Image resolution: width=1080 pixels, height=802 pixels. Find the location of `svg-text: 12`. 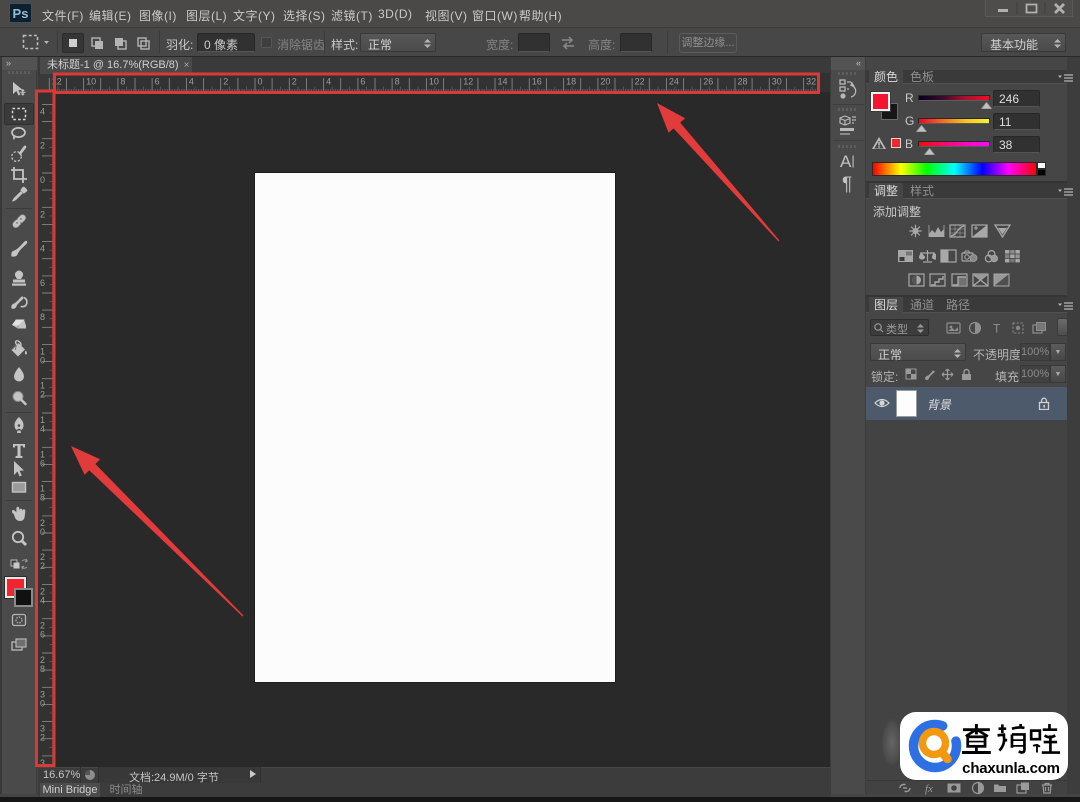

svg-text: 12 is located at coordinates (468, 82).